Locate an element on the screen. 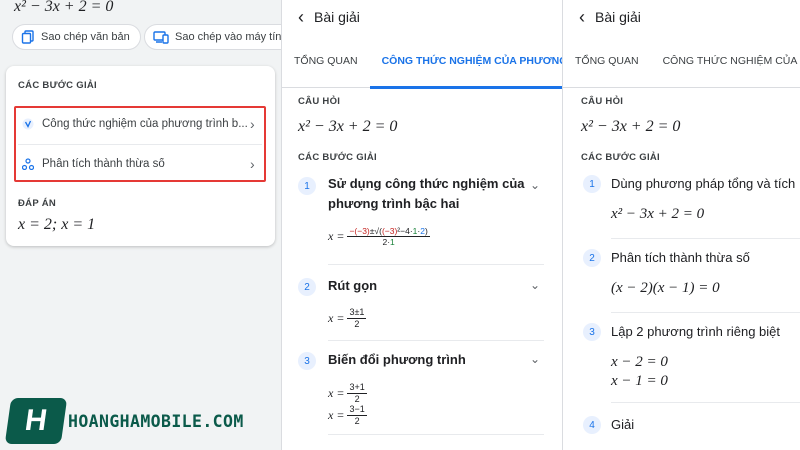  equation-display: x² − 3x + 2 = 0 is located at coordinates (64, 7).